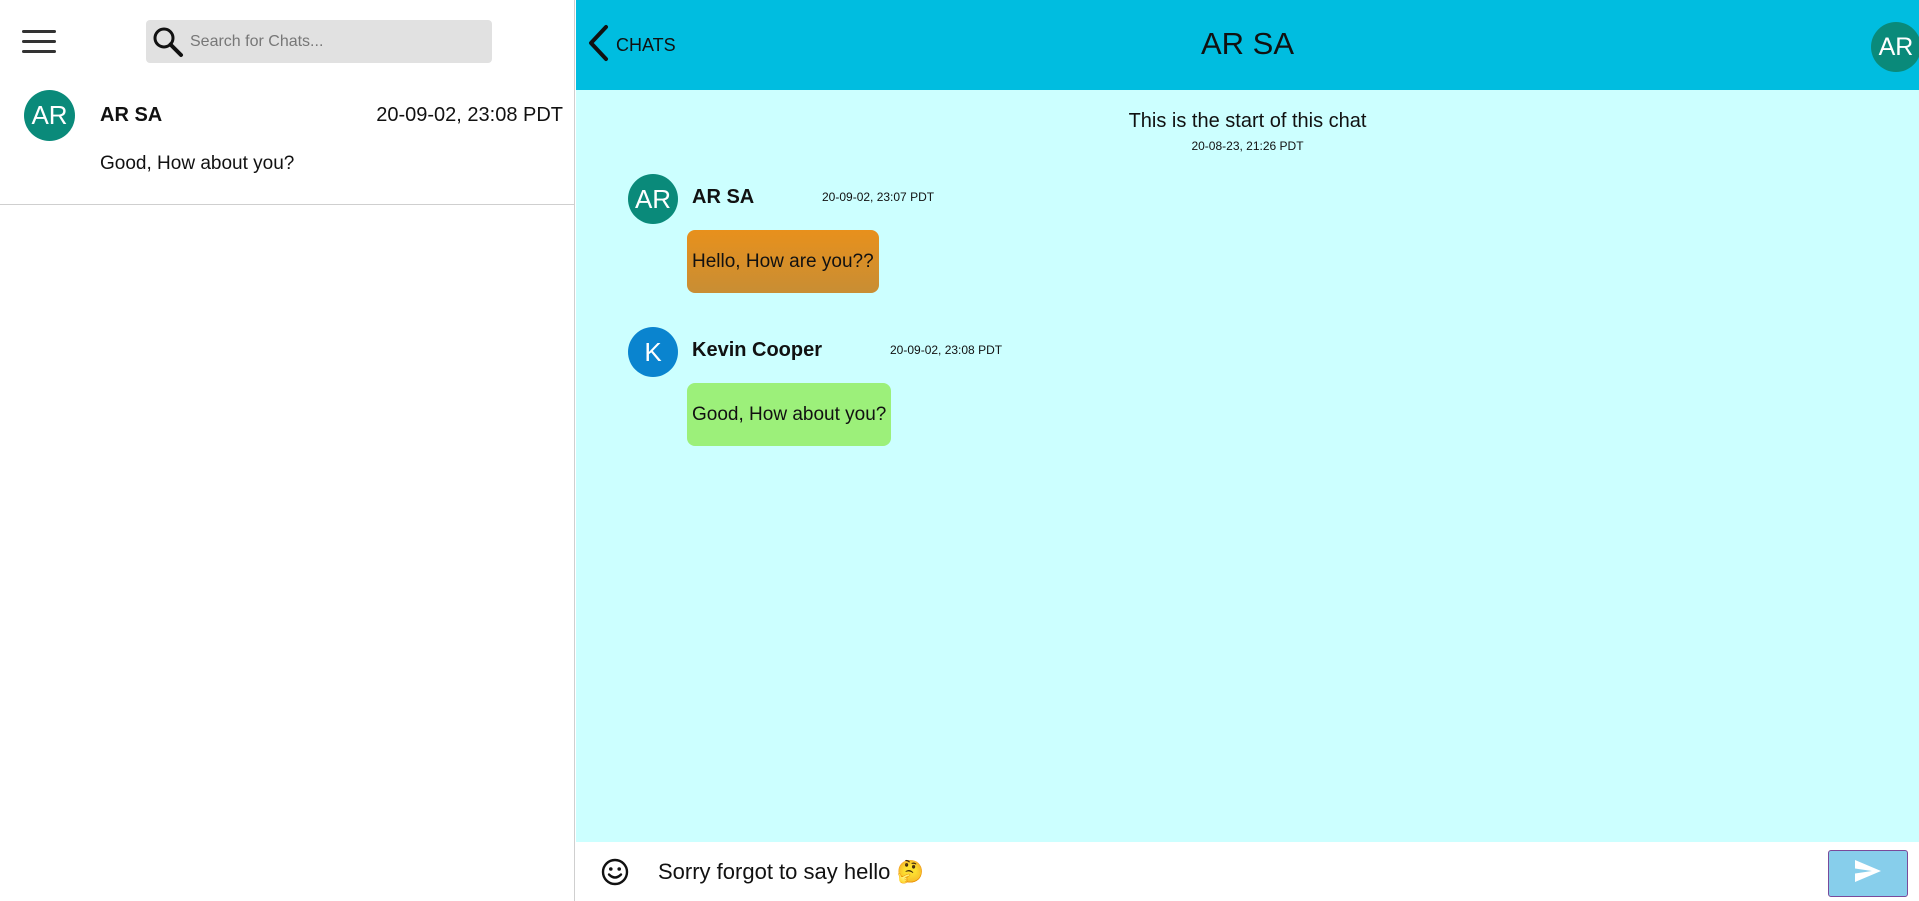 This screenshot has width=1919, height=901. I want to click on chat-start-timestamp: 20-08-23, 21:26 PDT, so click(1247, 146).